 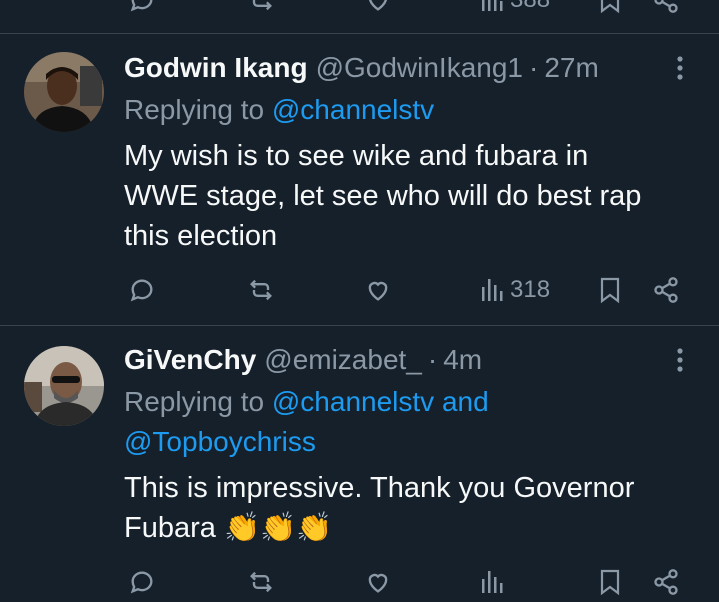 I want to click on tweet-header: GiVenChy @emizabet_ · 4m, so click(x=303, y=360).